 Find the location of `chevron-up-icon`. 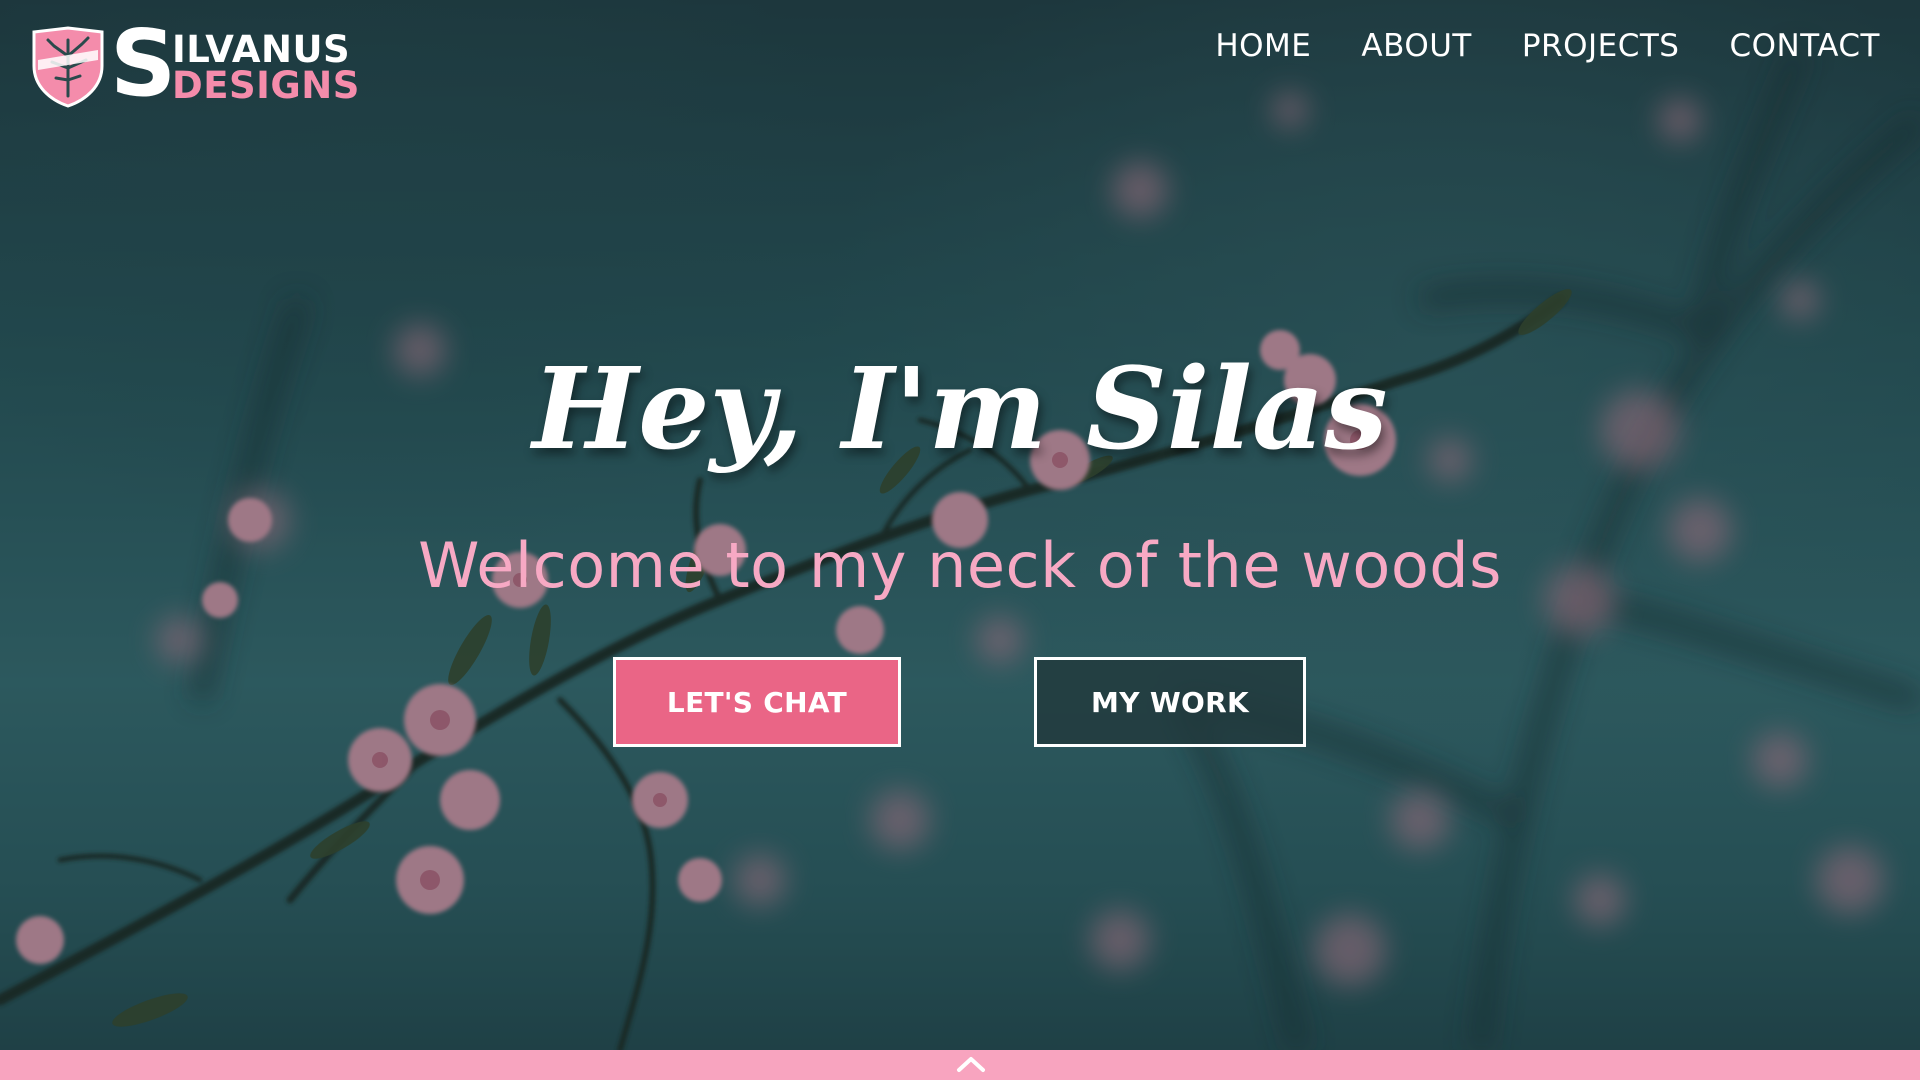

chevron-up-icon is located at coordinates (971, 1063).